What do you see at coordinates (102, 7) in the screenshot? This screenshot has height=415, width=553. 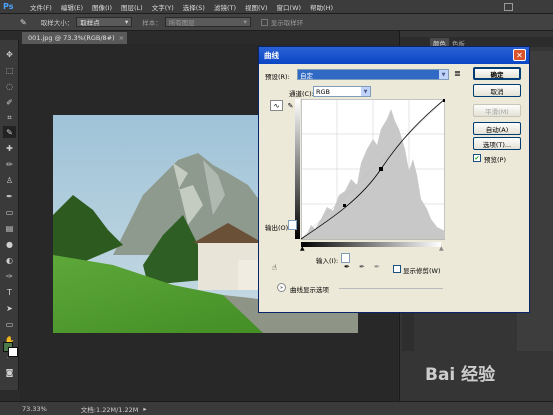 I see `menu-image: 图像(I)` at bounding box center [102, 7].